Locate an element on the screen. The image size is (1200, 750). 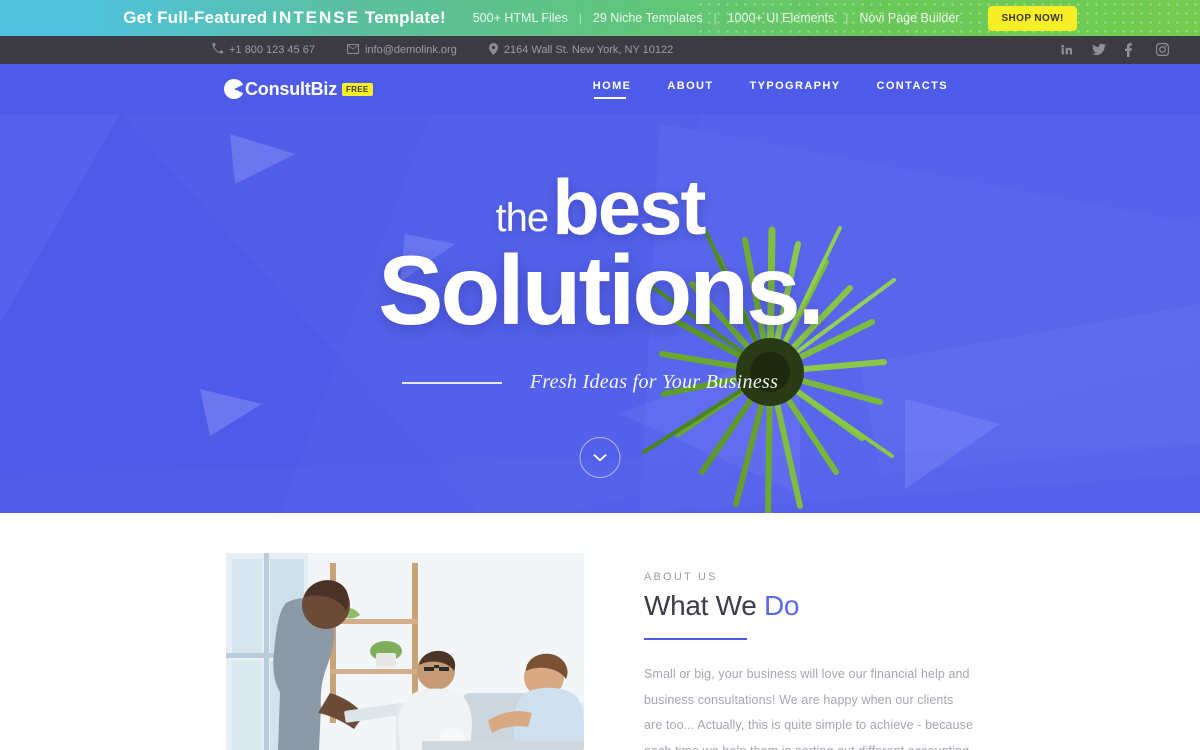
hero-subtitle-row: Fresh Ideas for Your Business is located at coordinates (590, 382).